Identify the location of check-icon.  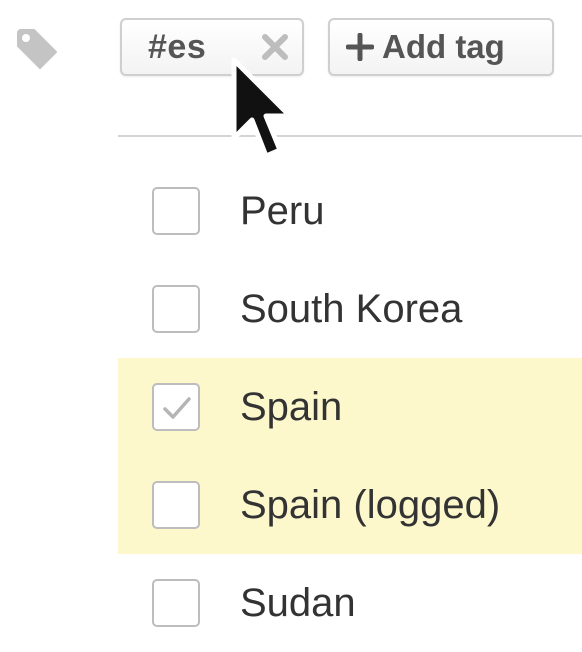
(177, 408).